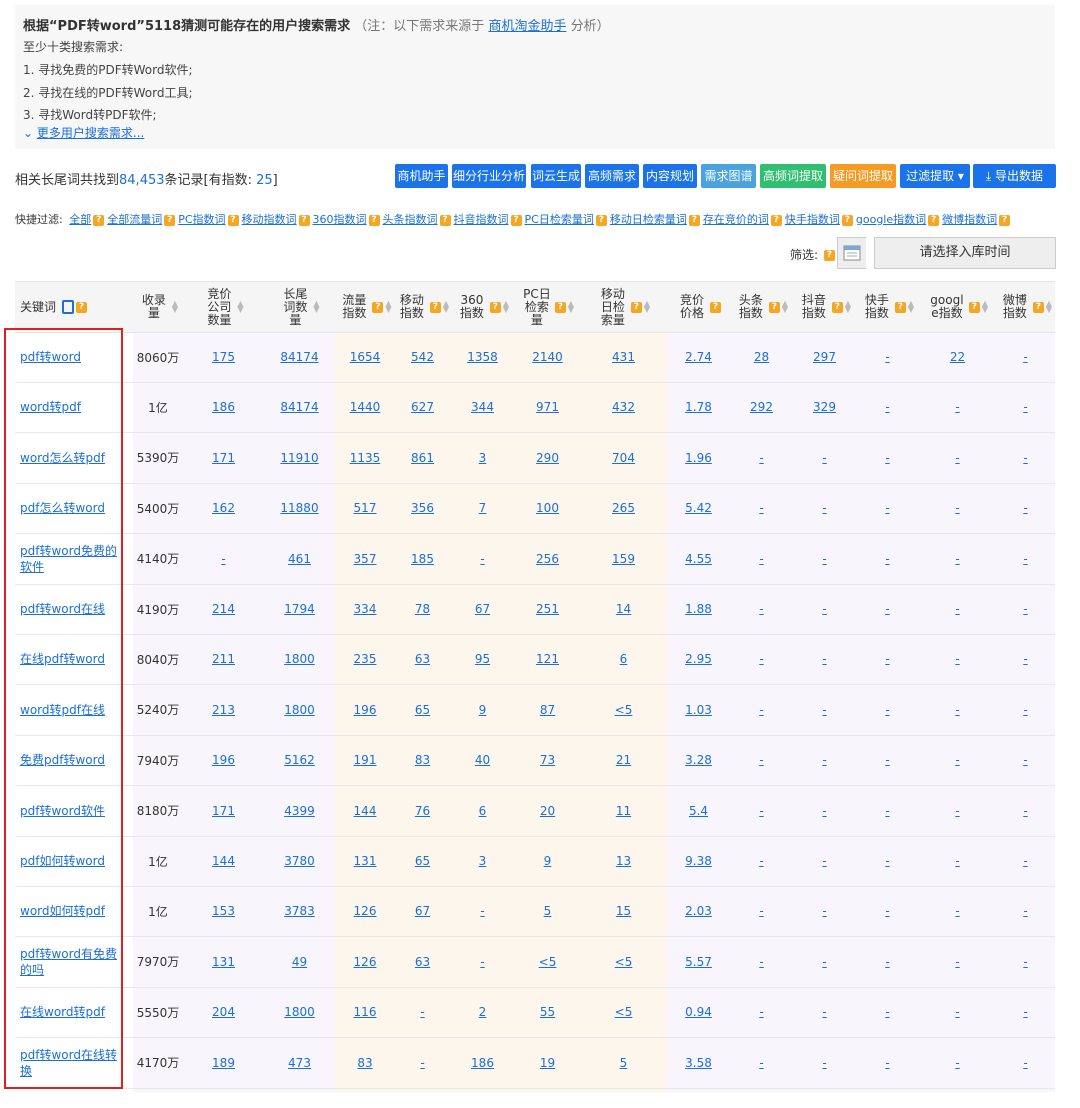 The width and height of the screenshot is (1080, 1108). What do you see at coordinates (623, 357) in the screenshot?
I see `metric-link: 431` at bounding box center [623, 357].